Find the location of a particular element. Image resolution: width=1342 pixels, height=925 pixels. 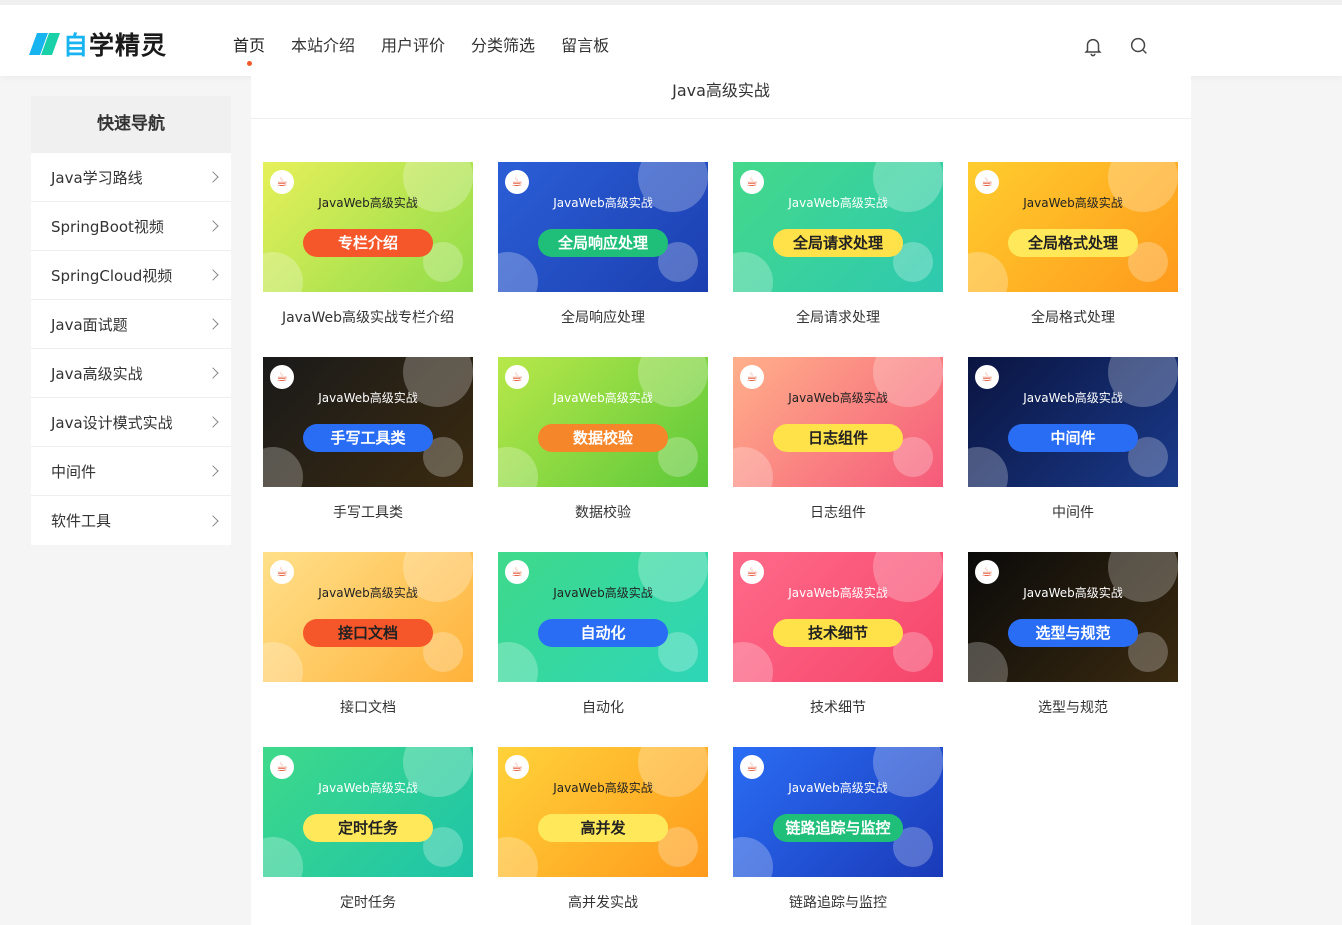

course-card: ☕ JavaWeb高级实战 高并发 高并发实战 is located at coordinates (603, 836).